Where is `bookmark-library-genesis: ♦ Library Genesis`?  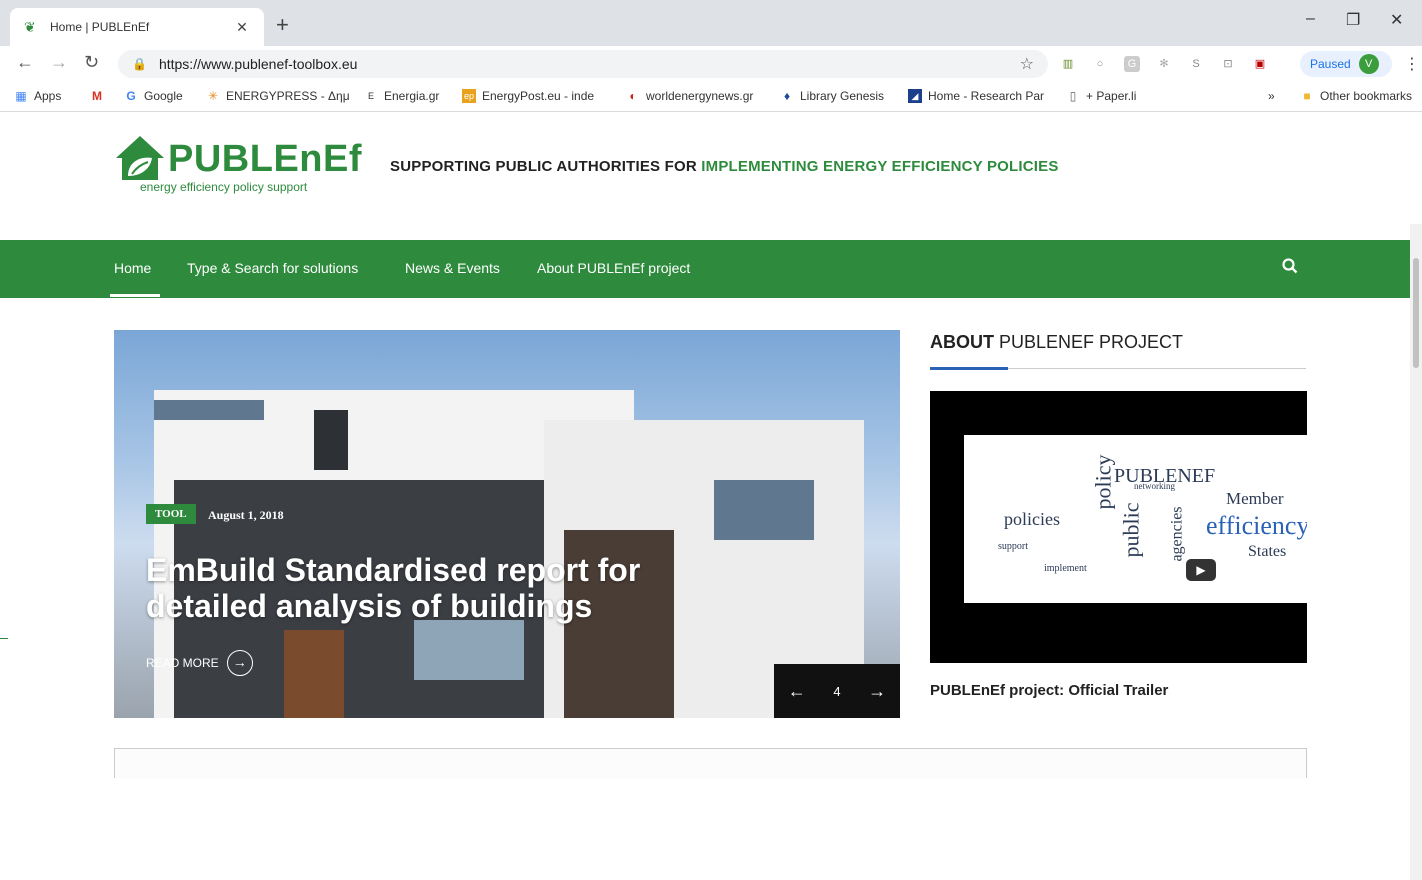
bookmark-library-genesis: ♦ Library Genesis is located at coordinates (832, 96).